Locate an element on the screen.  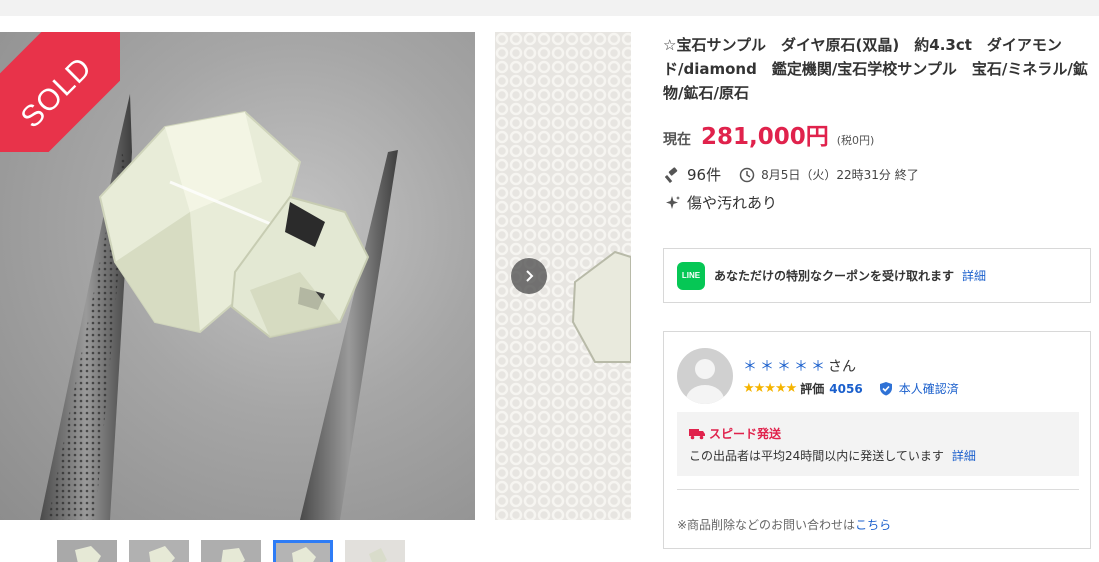
inquiry-text: ※商品削除などのお問い合わせは is located at coordinates (766, 525).